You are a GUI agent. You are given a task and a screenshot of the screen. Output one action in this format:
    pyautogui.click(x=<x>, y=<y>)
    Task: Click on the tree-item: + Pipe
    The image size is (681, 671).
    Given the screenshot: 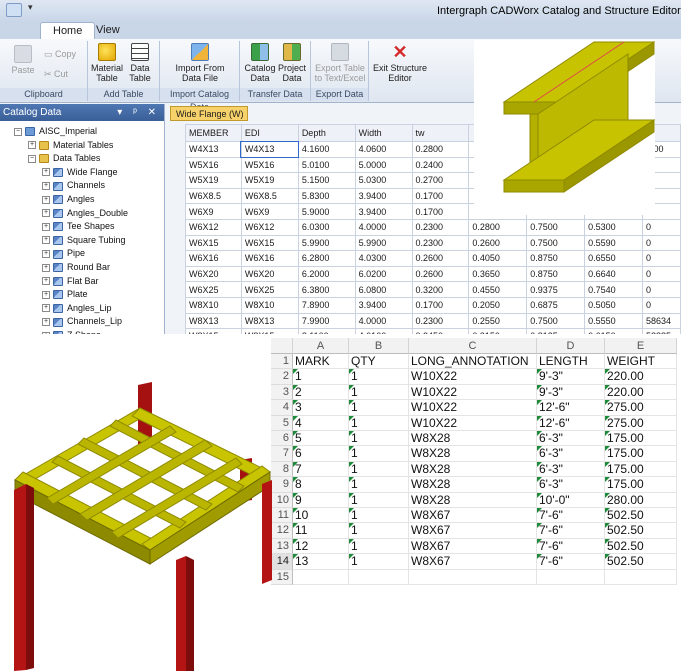 What is the action you would take?
    pyautogui.click(x=63, y=253)
    